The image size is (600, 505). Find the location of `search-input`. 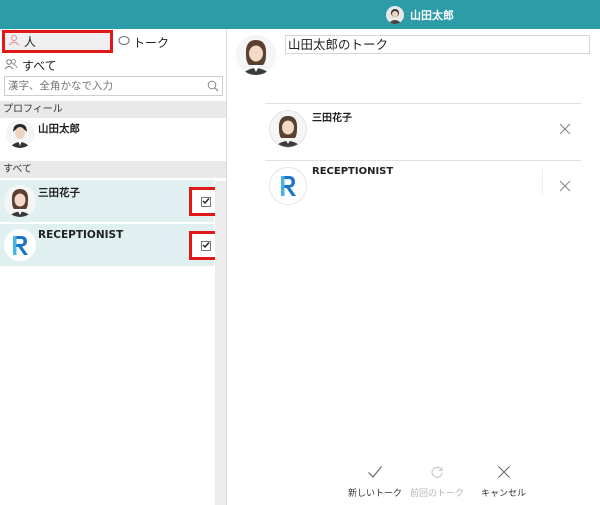

search-input is located at coordinates (104, 86).